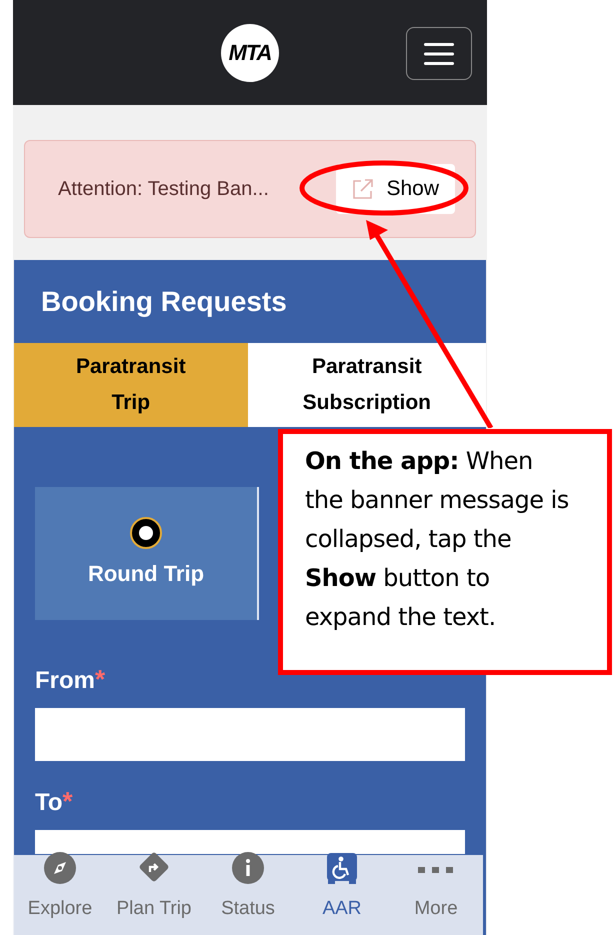 The height and width of the screenshot is (935, 613). I want to click on annotation-text: On the app: When the banner message is collapsed, tap the Show button to expand the text., so click(437, 539).